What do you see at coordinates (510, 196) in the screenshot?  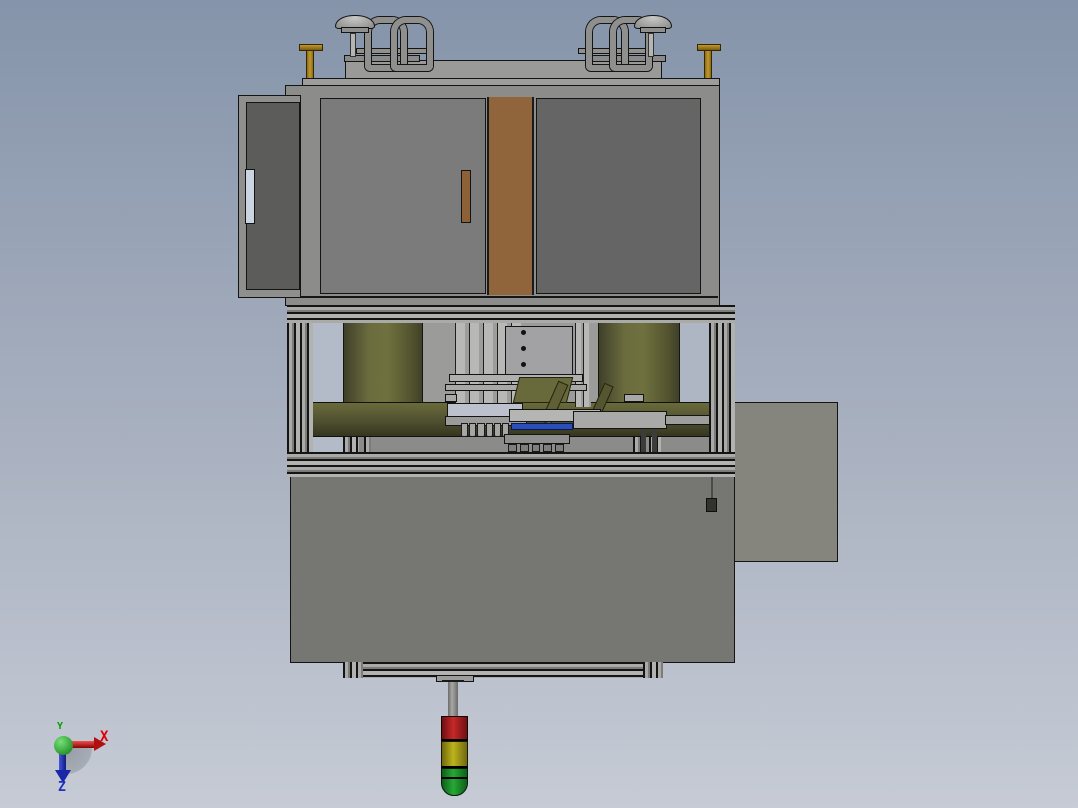 I see `cabinet-center-strip` at bounding box center [510, 196].